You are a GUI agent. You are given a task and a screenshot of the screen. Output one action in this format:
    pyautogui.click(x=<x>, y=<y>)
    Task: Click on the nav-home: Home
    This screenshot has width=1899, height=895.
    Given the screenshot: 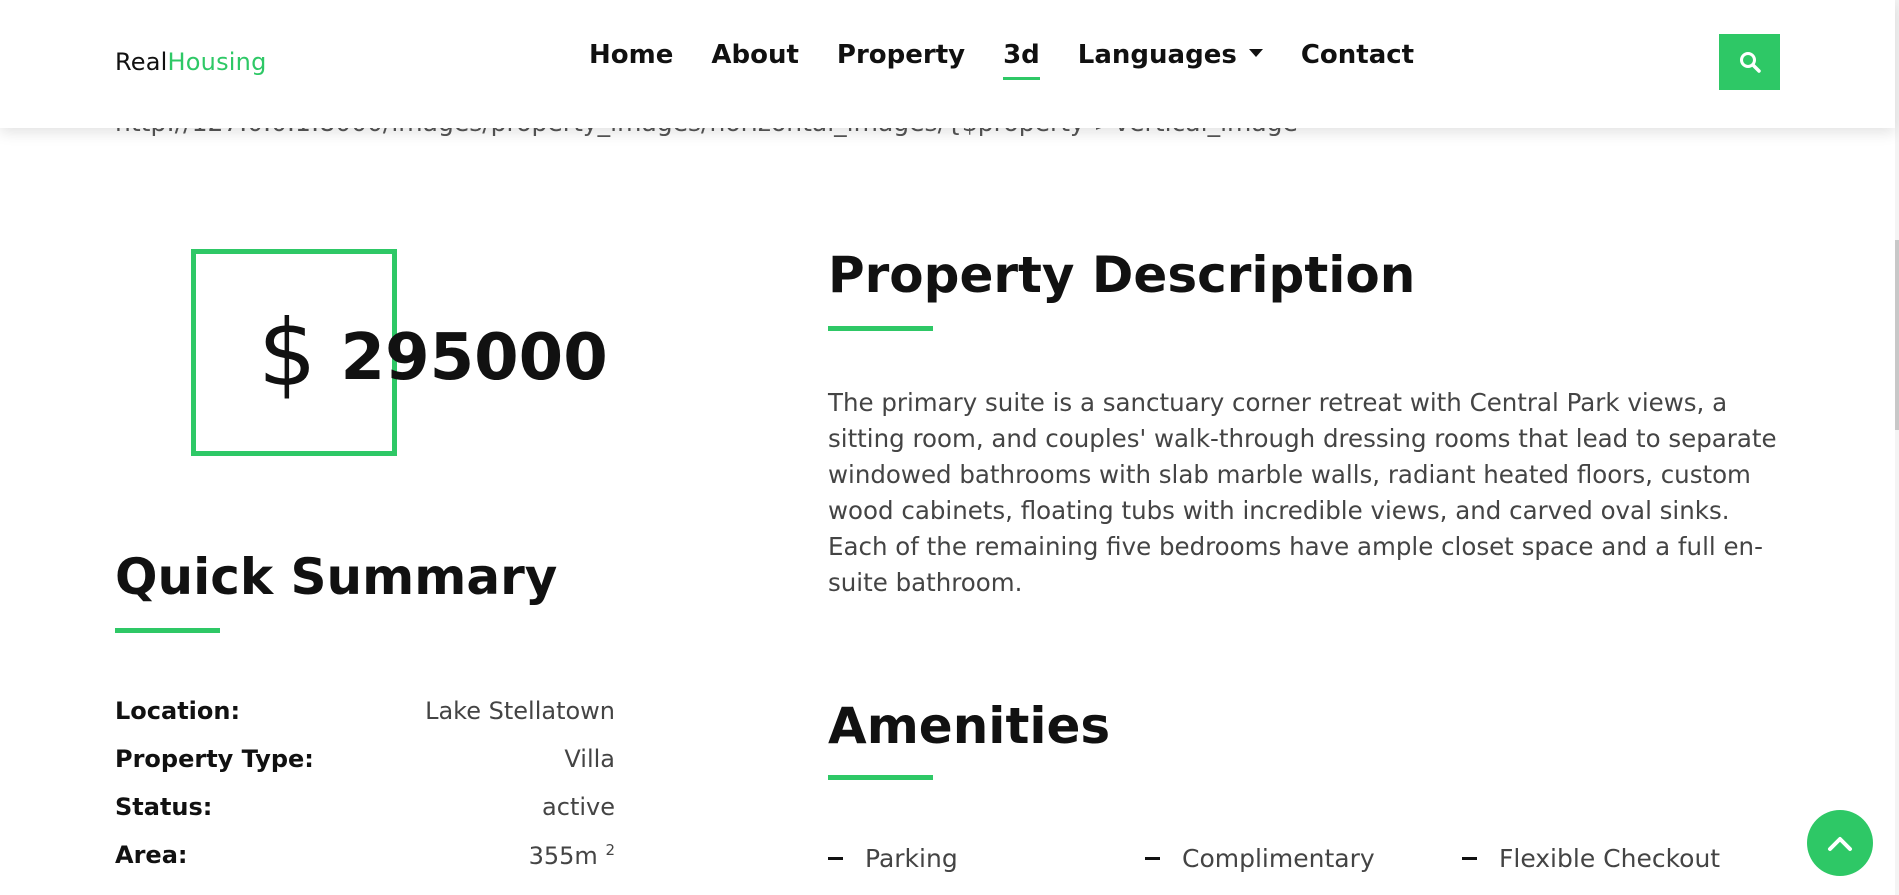 What is the action you would take?
    pyautogui.click(x=631, y=55)
    